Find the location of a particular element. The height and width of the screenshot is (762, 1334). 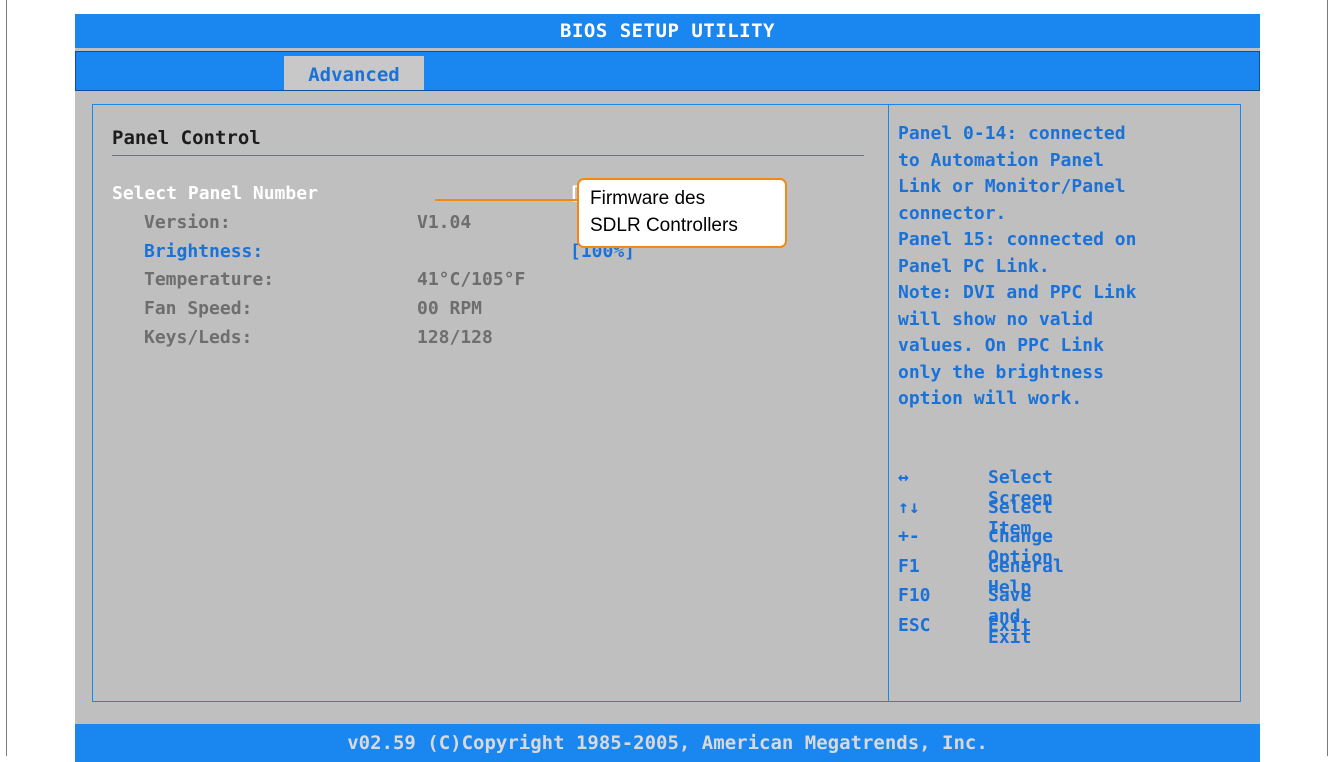

help-line: Panel 15: connected on is located at coordinates (1017, 239).